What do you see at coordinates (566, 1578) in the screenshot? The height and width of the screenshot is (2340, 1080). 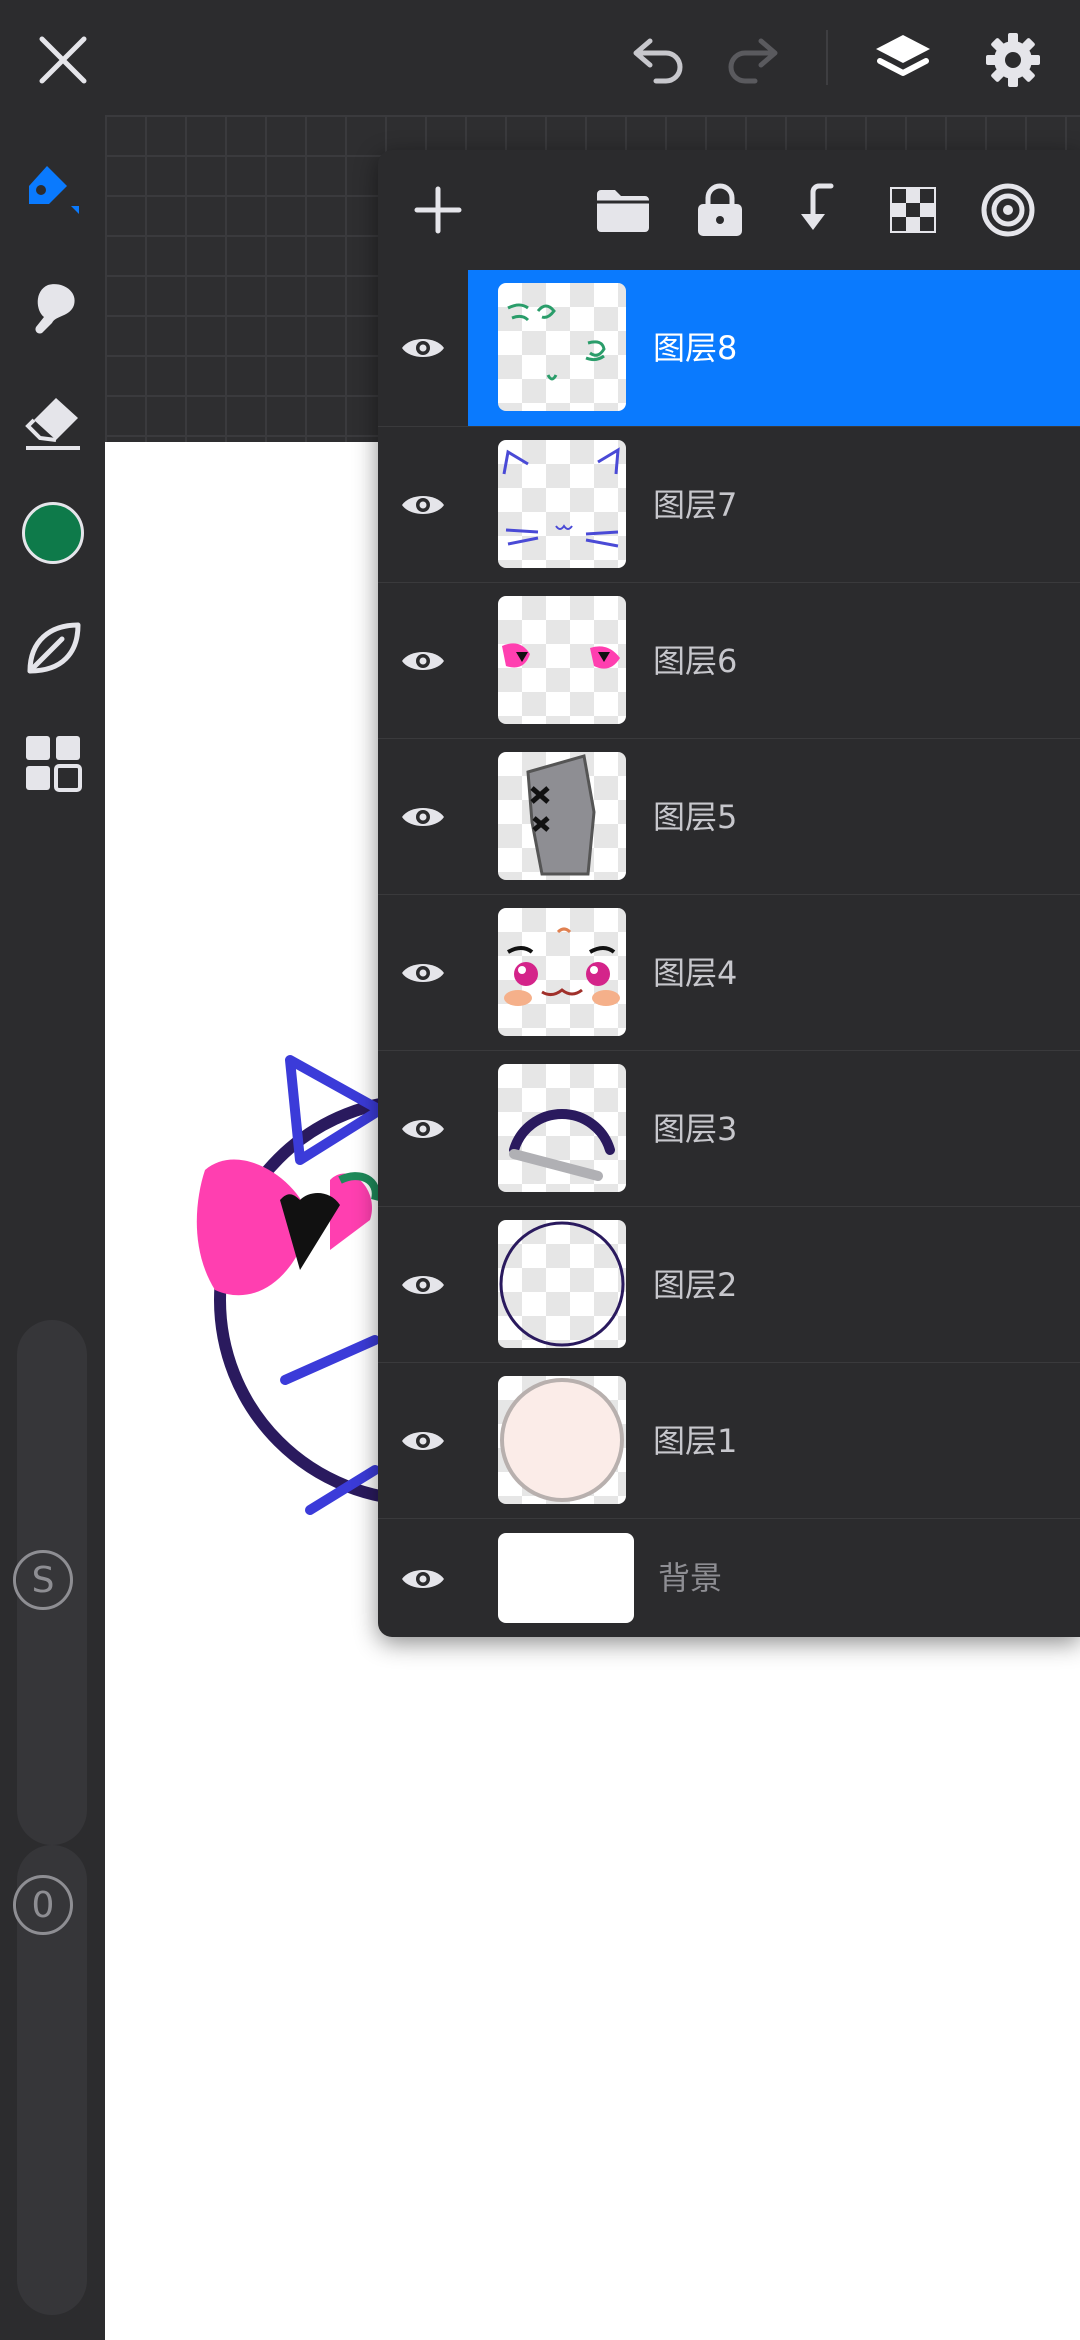 I see `background-color-swatch` at bounding box center [566, 1578].